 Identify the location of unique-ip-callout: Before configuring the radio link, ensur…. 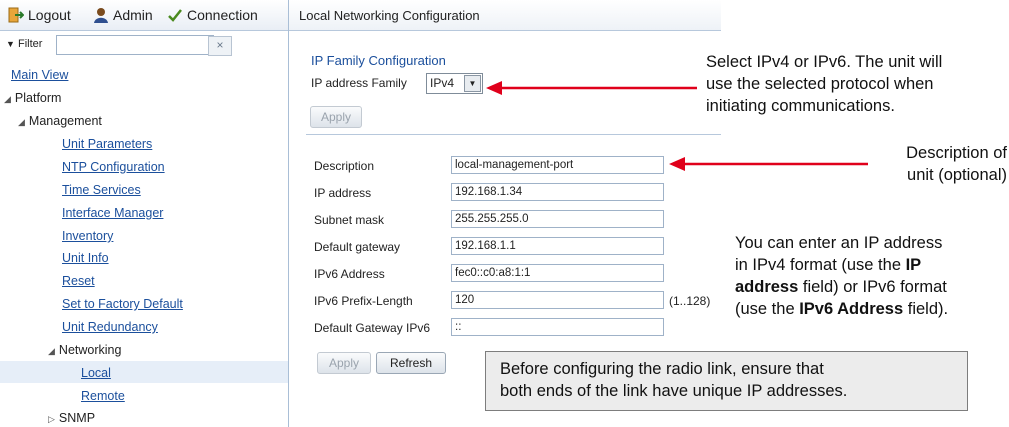
(726, 381).